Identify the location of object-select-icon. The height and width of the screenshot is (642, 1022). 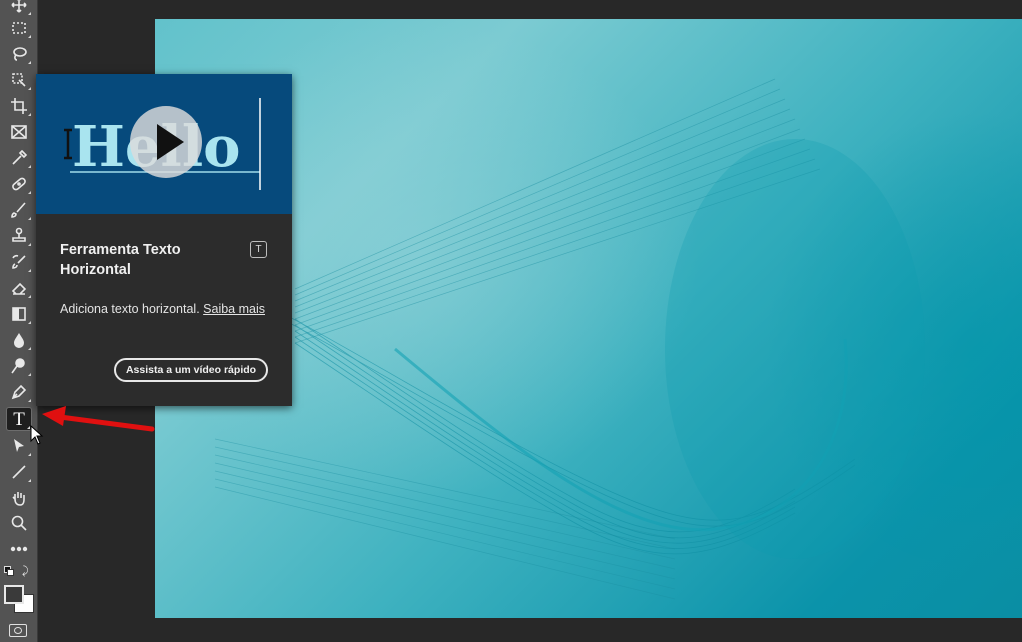
(19, 80).